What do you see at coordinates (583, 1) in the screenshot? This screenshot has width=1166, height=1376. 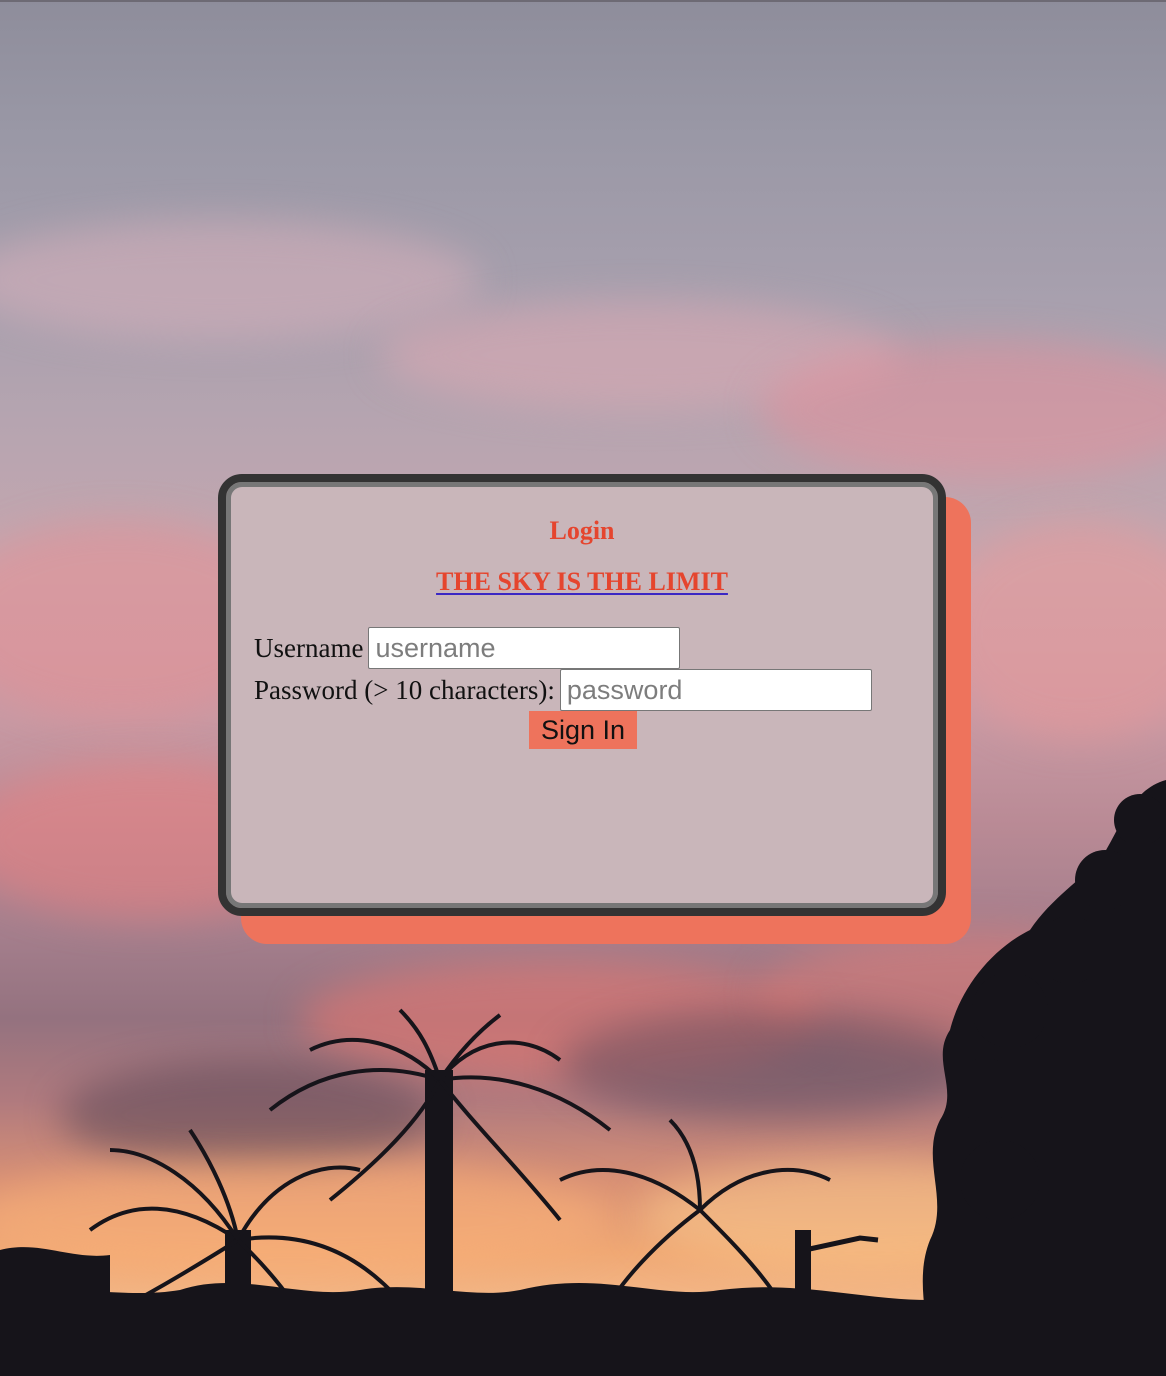 I see `window-top-edge` at bounding box center [583, 1].